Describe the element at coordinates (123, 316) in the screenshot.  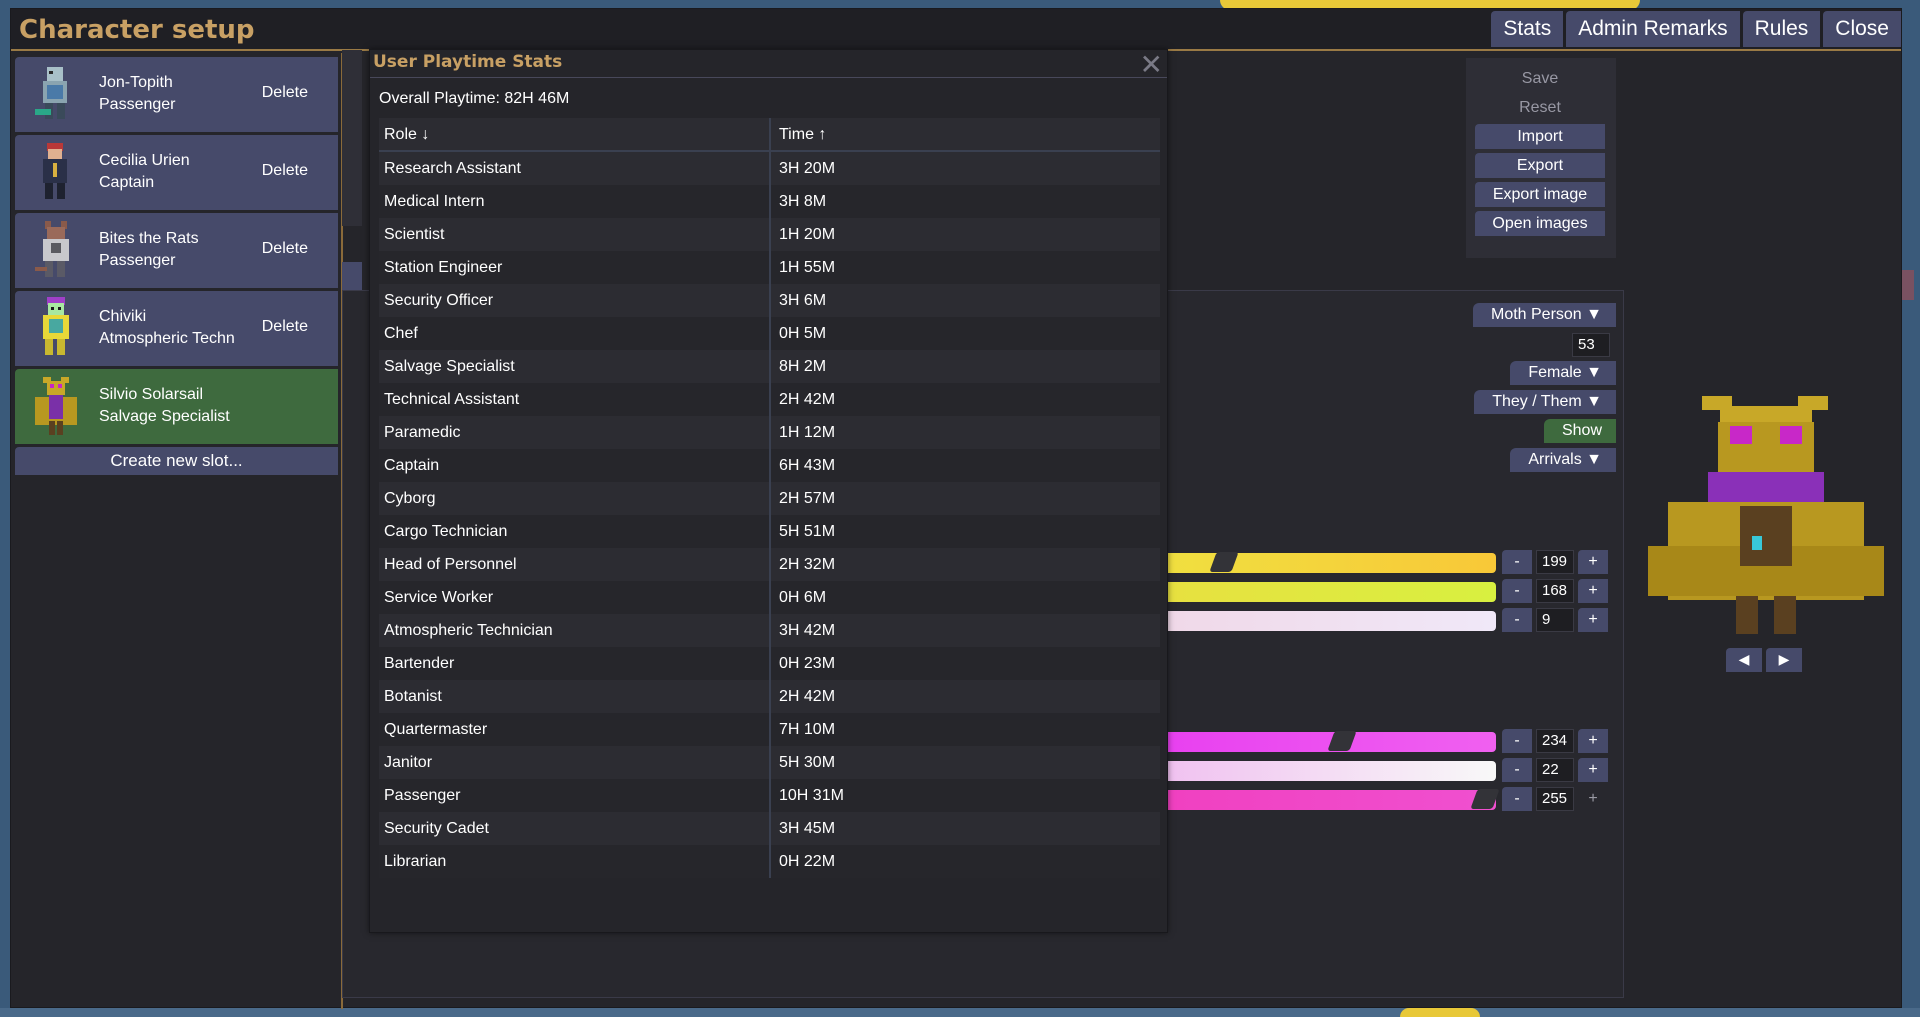
I see `slot-name: Chiviki` at that location.